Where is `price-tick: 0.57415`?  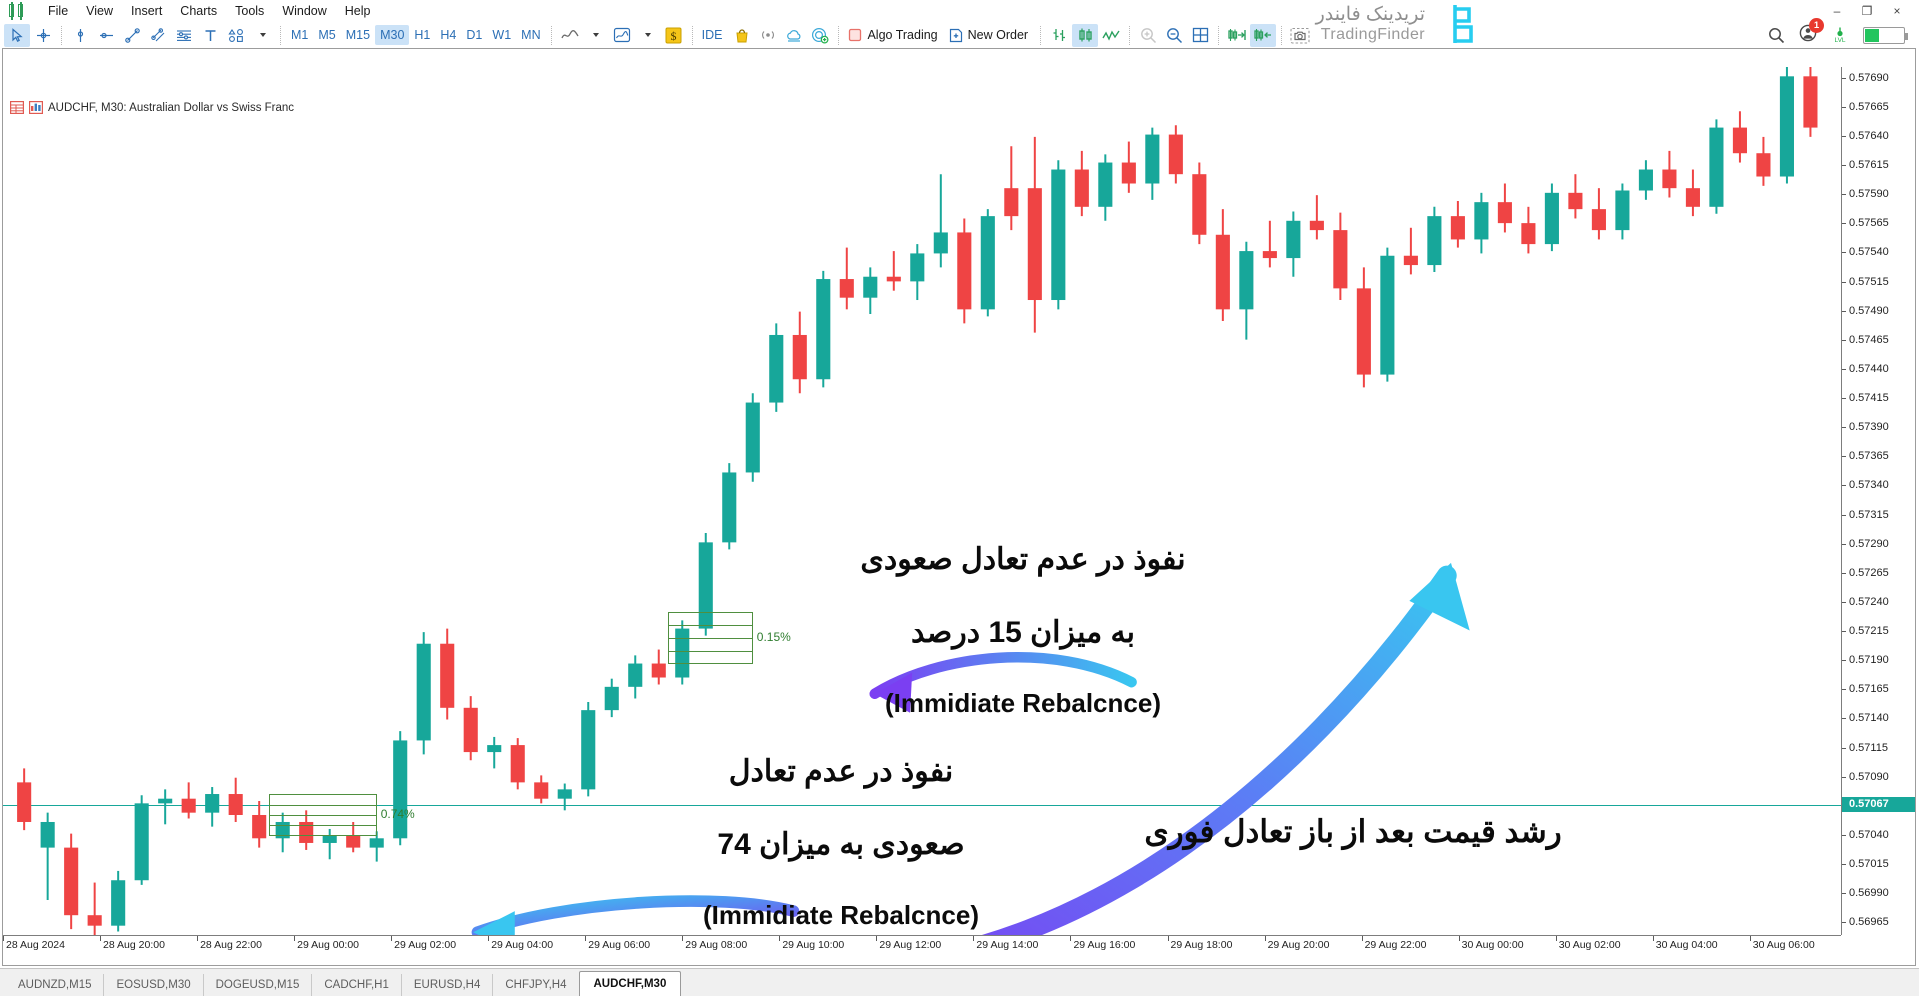 price-tick: 0.57415 is located at coordinates (1878, 398).